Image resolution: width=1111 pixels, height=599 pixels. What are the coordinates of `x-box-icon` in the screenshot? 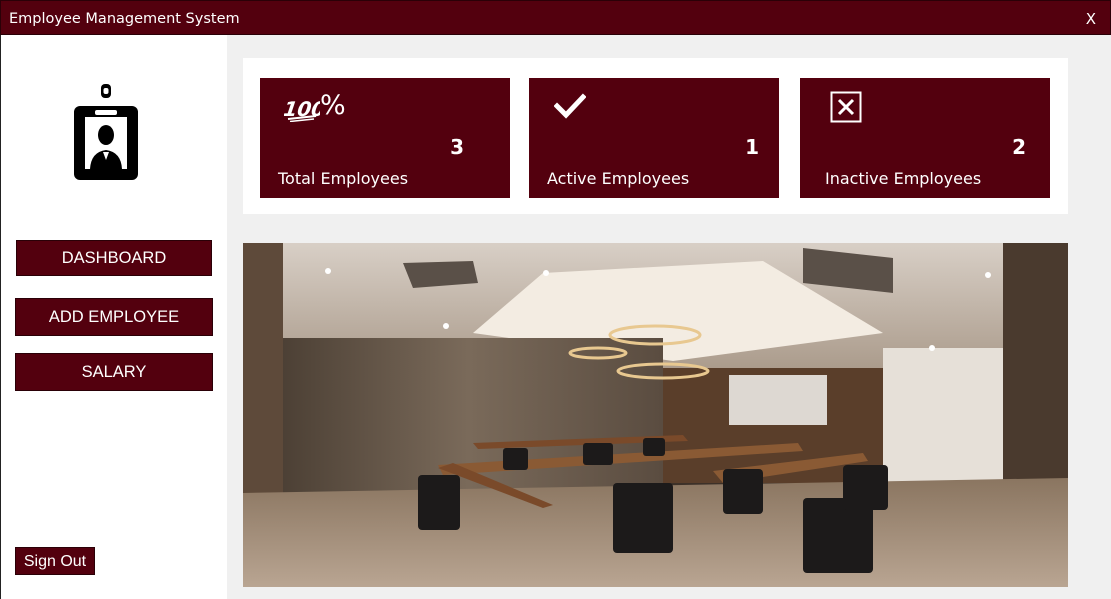 It's located at (846, 109).